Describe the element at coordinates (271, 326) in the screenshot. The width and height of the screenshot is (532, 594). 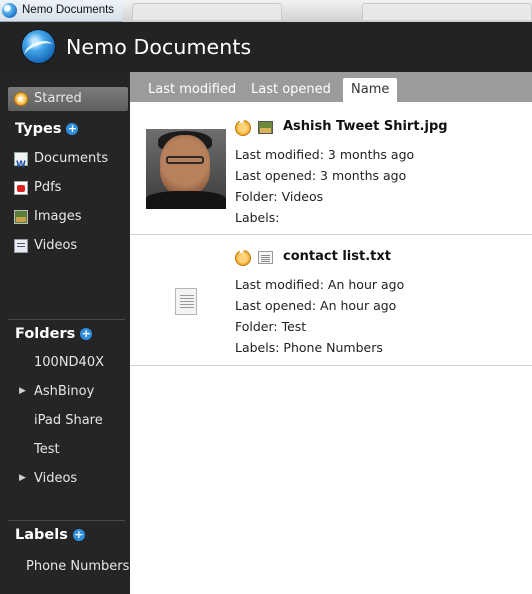
I see `file-folder: Folder: Test` at that location.